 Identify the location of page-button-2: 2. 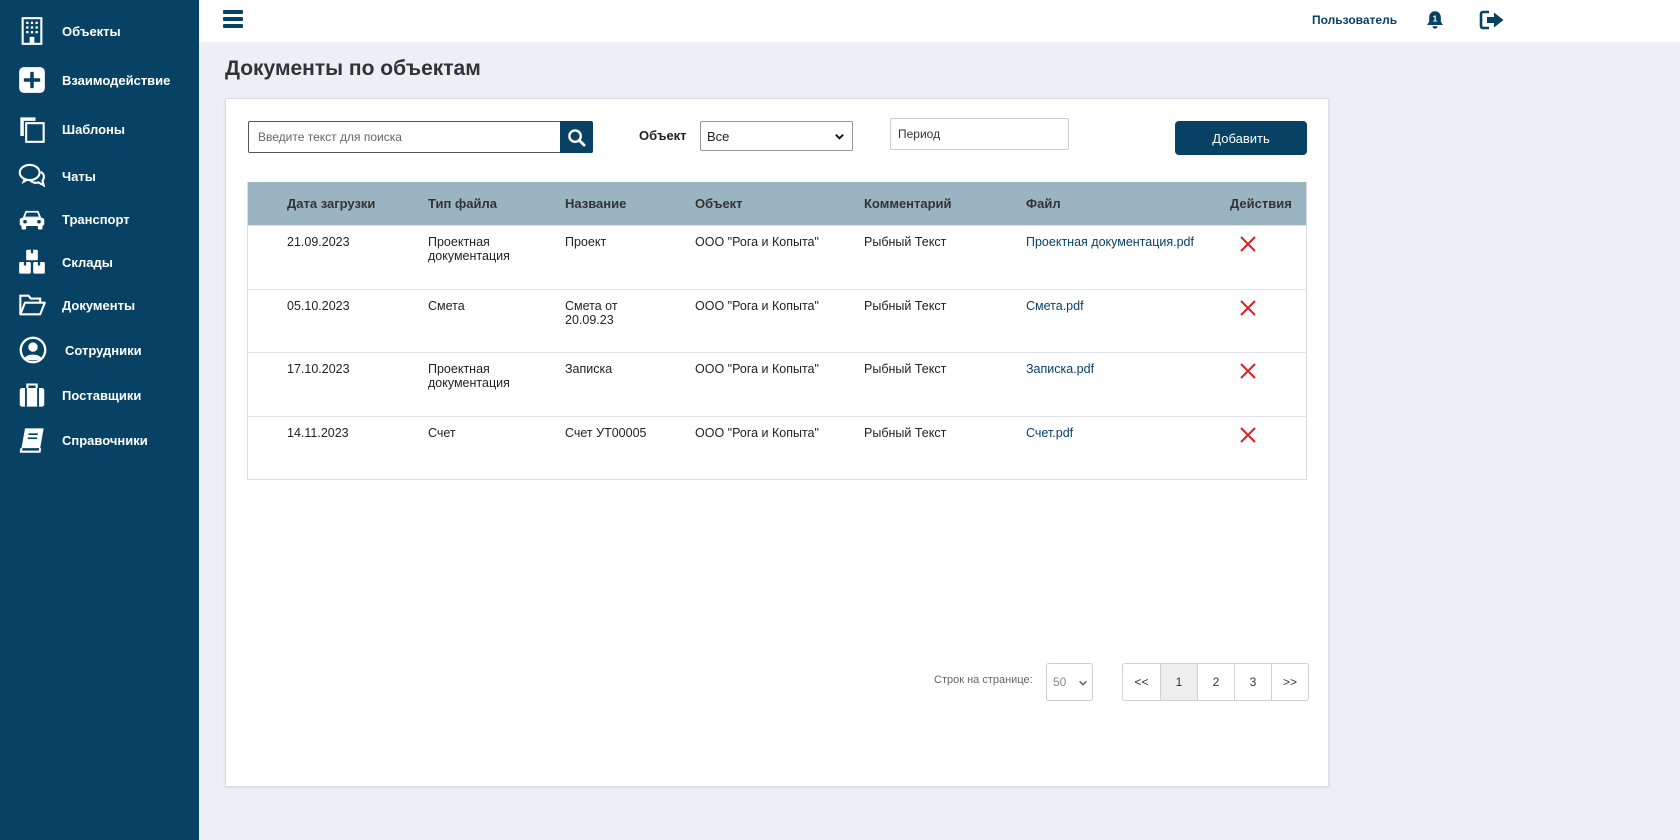
(1215, 682).